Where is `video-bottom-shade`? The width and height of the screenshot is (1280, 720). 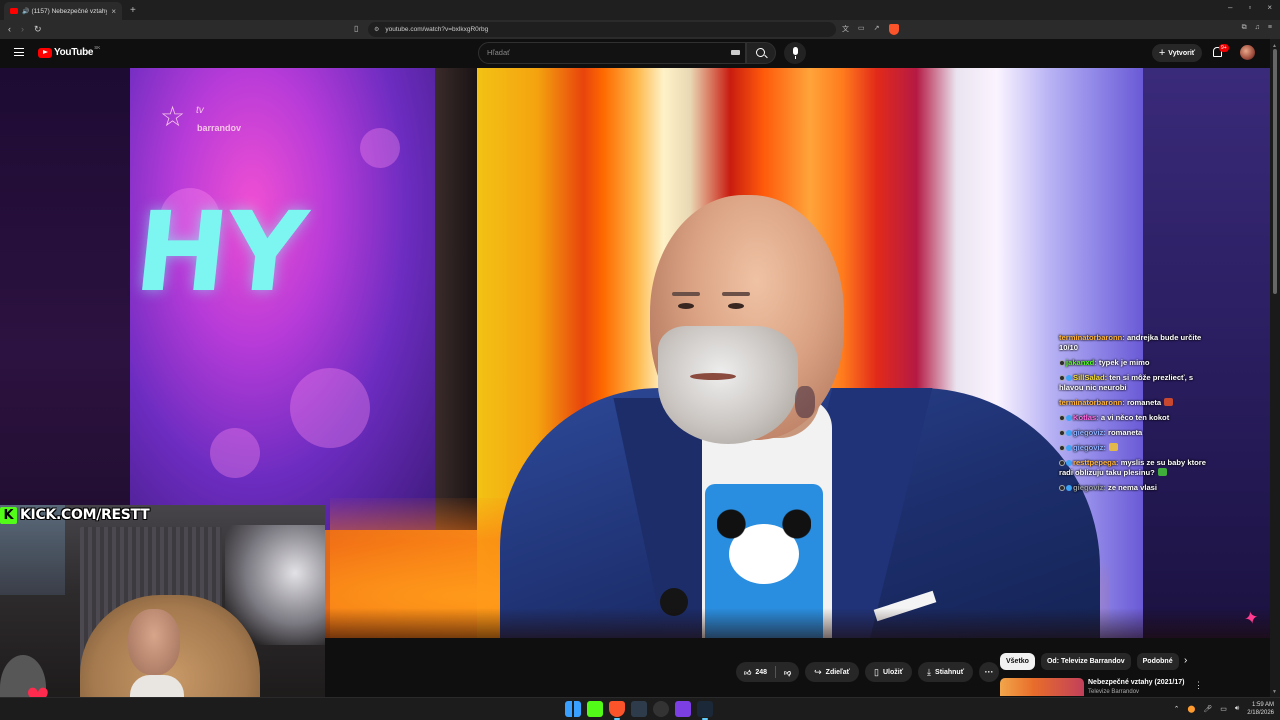 video-bottom-shade is located at coordinates (797, 623).